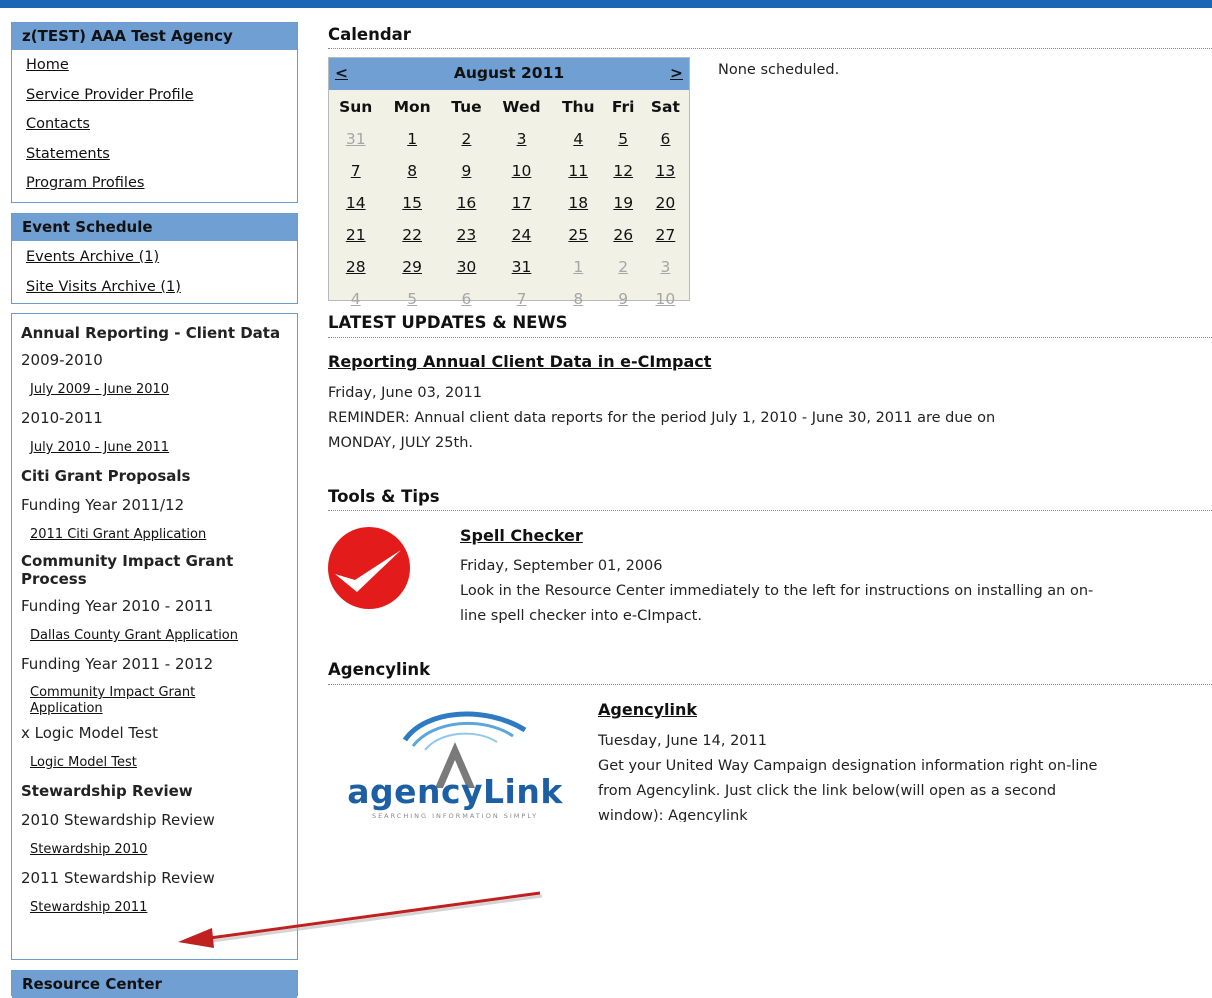 The width and height of the screenshot is (1212, 998). What do you see at coordinates (154, 66) in the screenshot?
I see `nav-home-link: Home` at bounding box center [154, 66].